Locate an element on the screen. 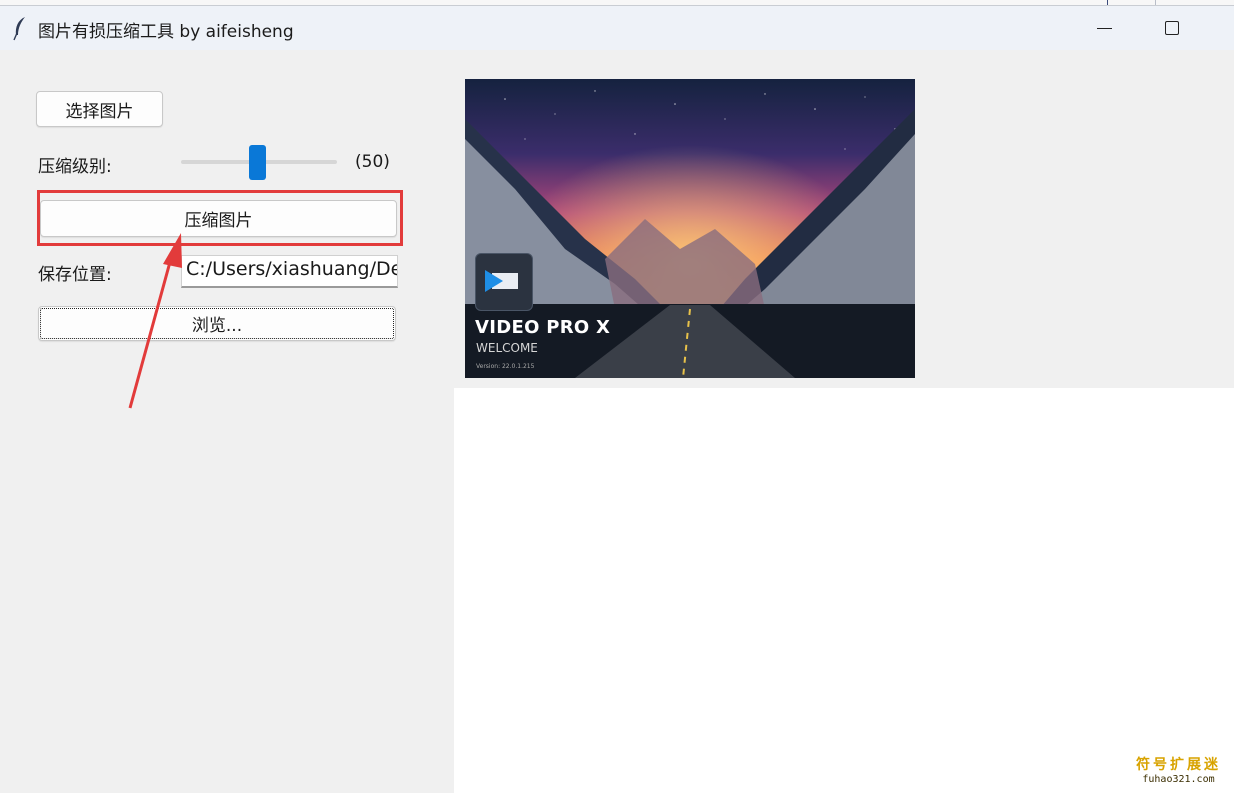  preview-title: VIDEO PRO X is located at coordinates (543, 327).